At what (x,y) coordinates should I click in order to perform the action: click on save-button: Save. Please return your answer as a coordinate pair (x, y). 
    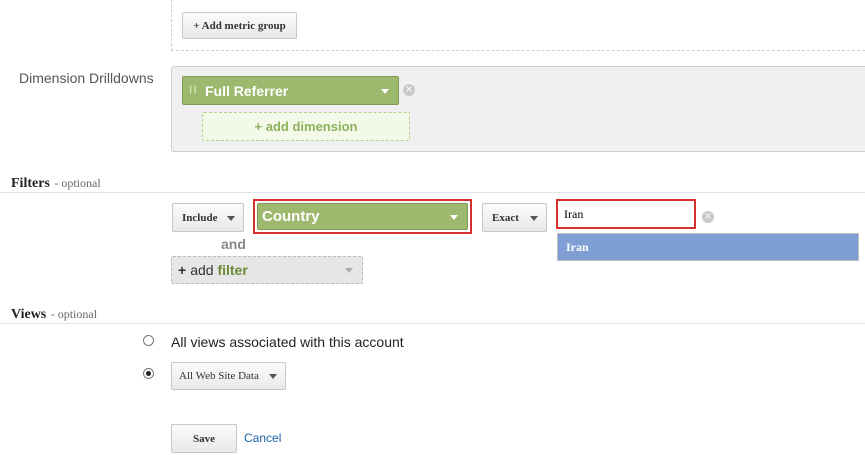
    Looking at the image, I should click on (204, 438).